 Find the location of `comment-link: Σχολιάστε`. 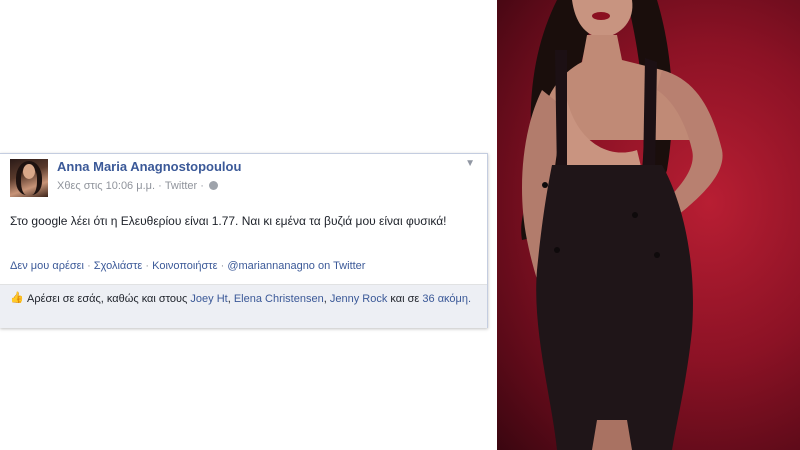

comment-link: Σχολιάστε is located at coordinates (118, 266).